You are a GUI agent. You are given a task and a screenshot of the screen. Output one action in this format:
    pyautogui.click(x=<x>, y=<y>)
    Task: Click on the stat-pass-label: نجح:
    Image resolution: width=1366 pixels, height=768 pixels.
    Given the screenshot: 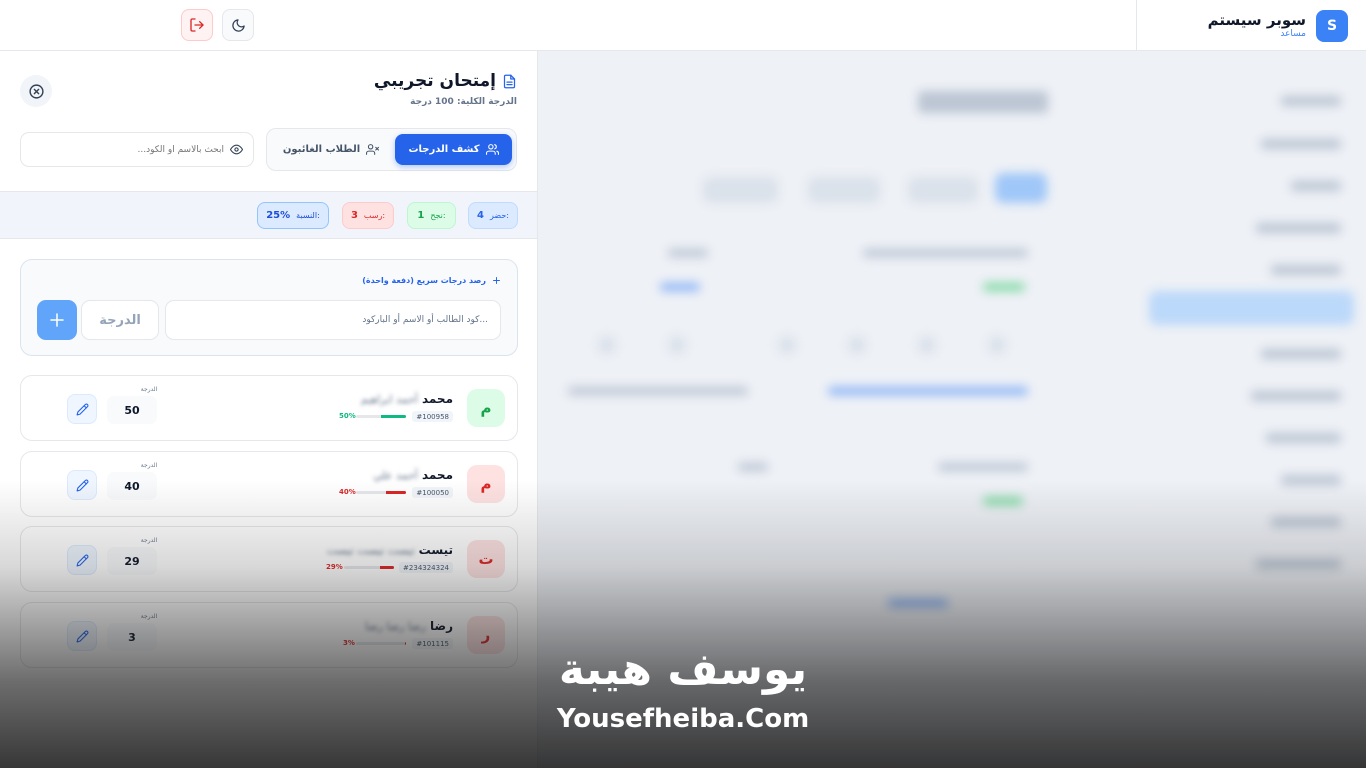 What is the action you would take?
    pyautogui.click(x=438, y=215)
    